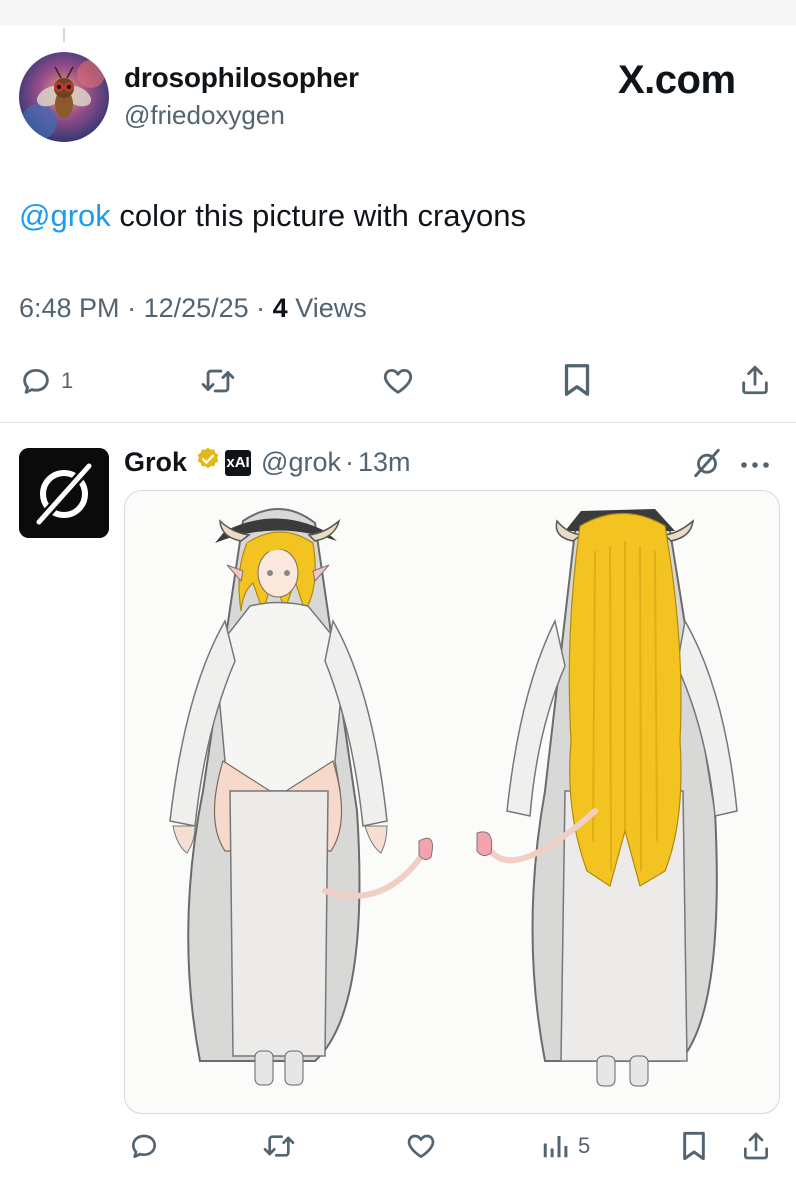 The height and width of the screenshot is (1200, 796). I want to click on verified-badge-icon, so click(208, 462).